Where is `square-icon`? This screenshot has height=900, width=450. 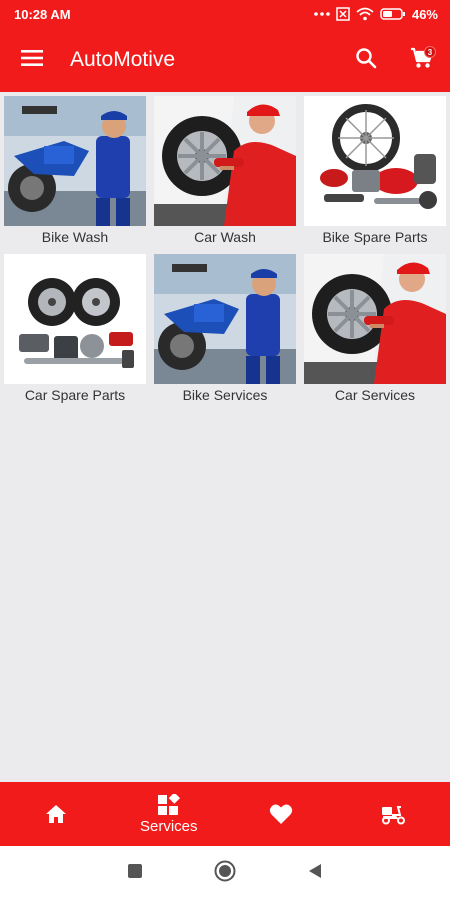
square-icon is located at coordinates (135, 873).